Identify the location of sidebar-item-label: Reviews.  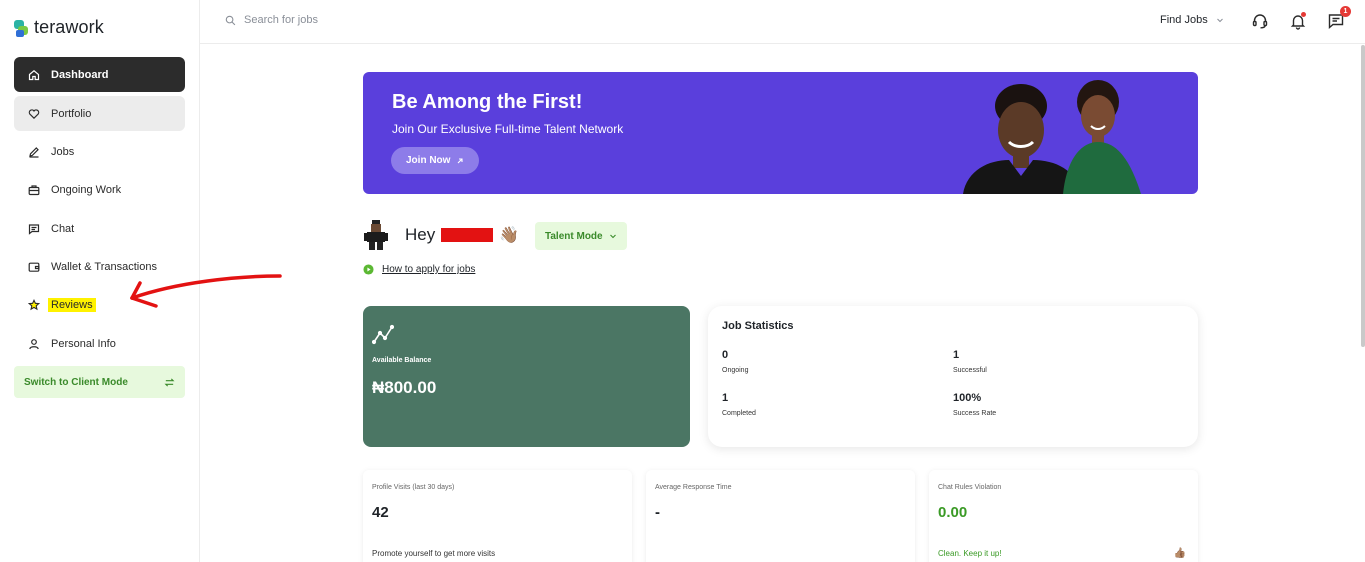
(72, 304).